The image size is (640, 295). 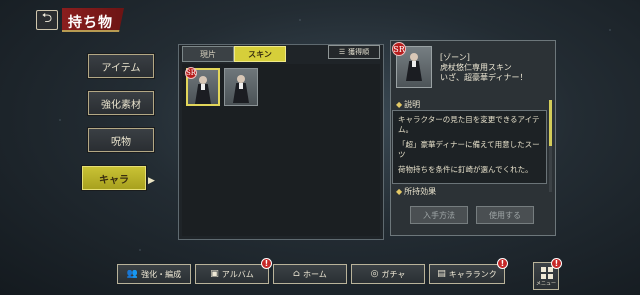 I want to click on bottom-nav: 👥 強化・編成 ▣ アルバム! ⌂ ホーム ◎ ガチャ ▤ キャラランク!, so click(x=312, y=271).